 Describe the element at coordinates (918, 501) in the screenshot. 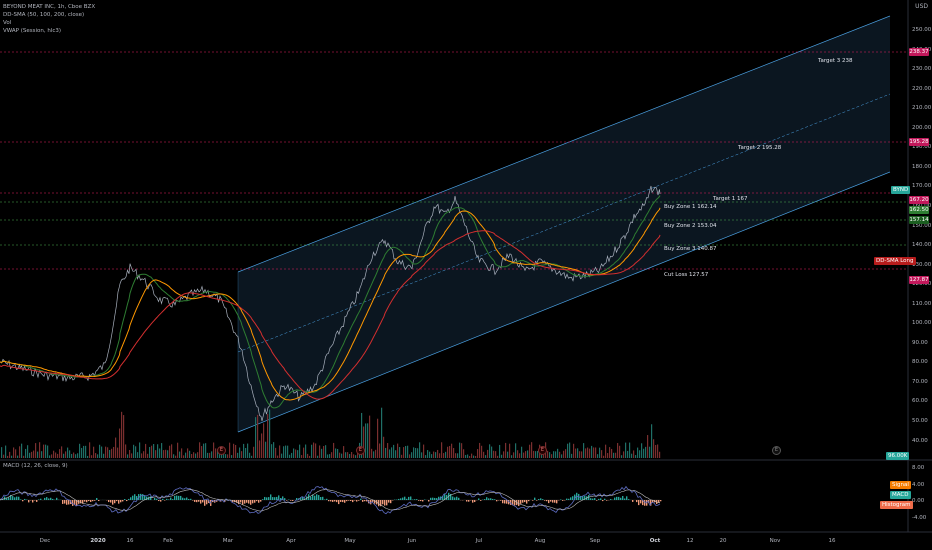

I see `macd-tick: 0.00` at that location.